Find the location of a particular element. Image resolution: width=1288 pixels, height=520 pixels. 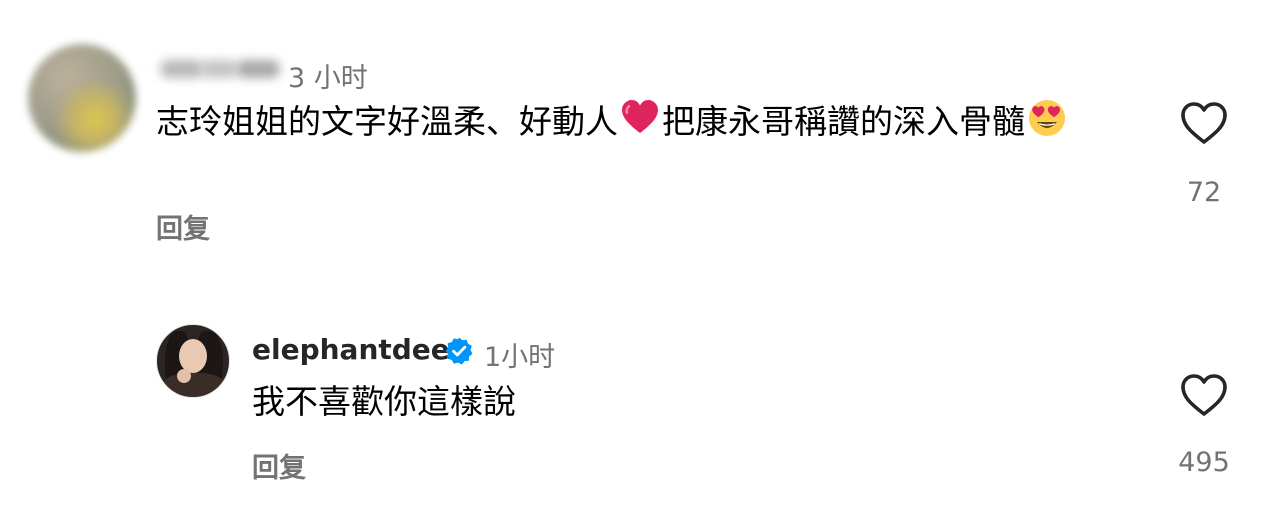

comment-timestamp: 1小时 is located at coordinates (520, 357).